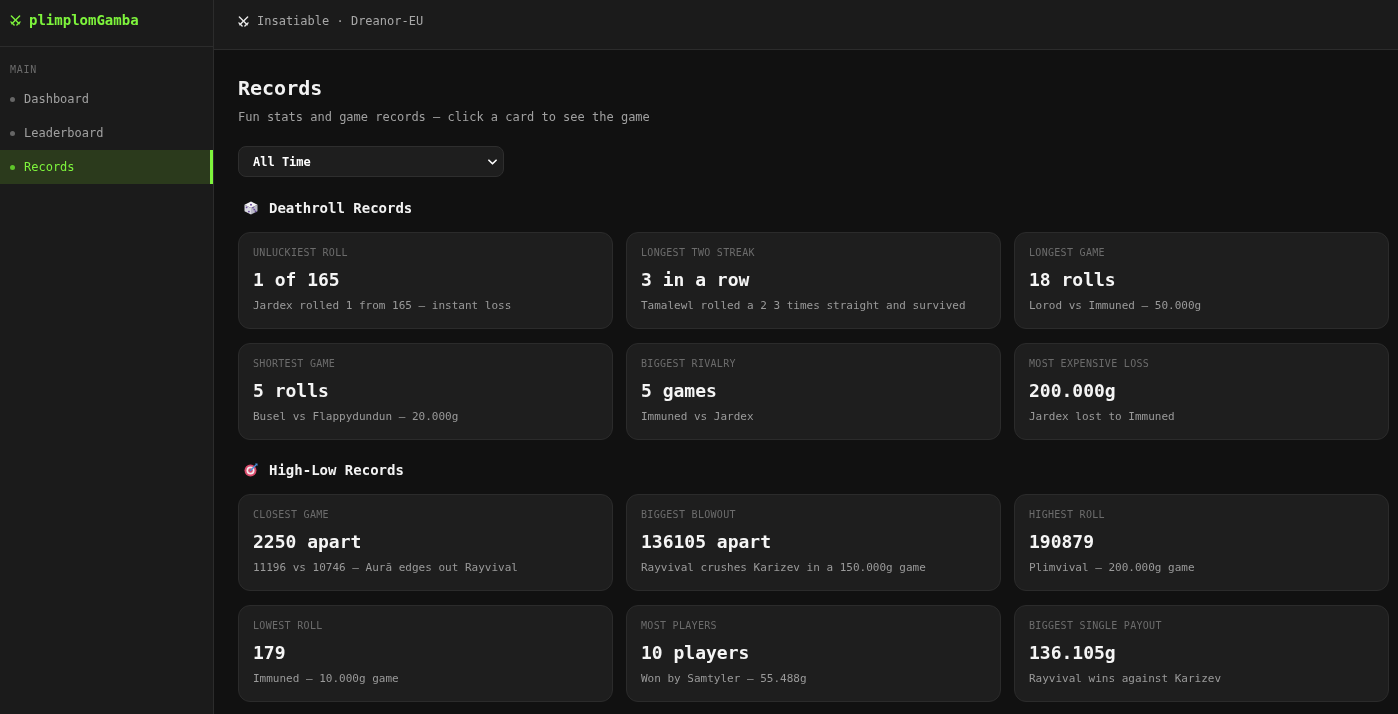 This screenshot has height=714, width=1398. Describe the element at coordinates (356, 417) in the screenshot. I see `record-detail: Busel vs Flappydundun — 20.000g` at that location.